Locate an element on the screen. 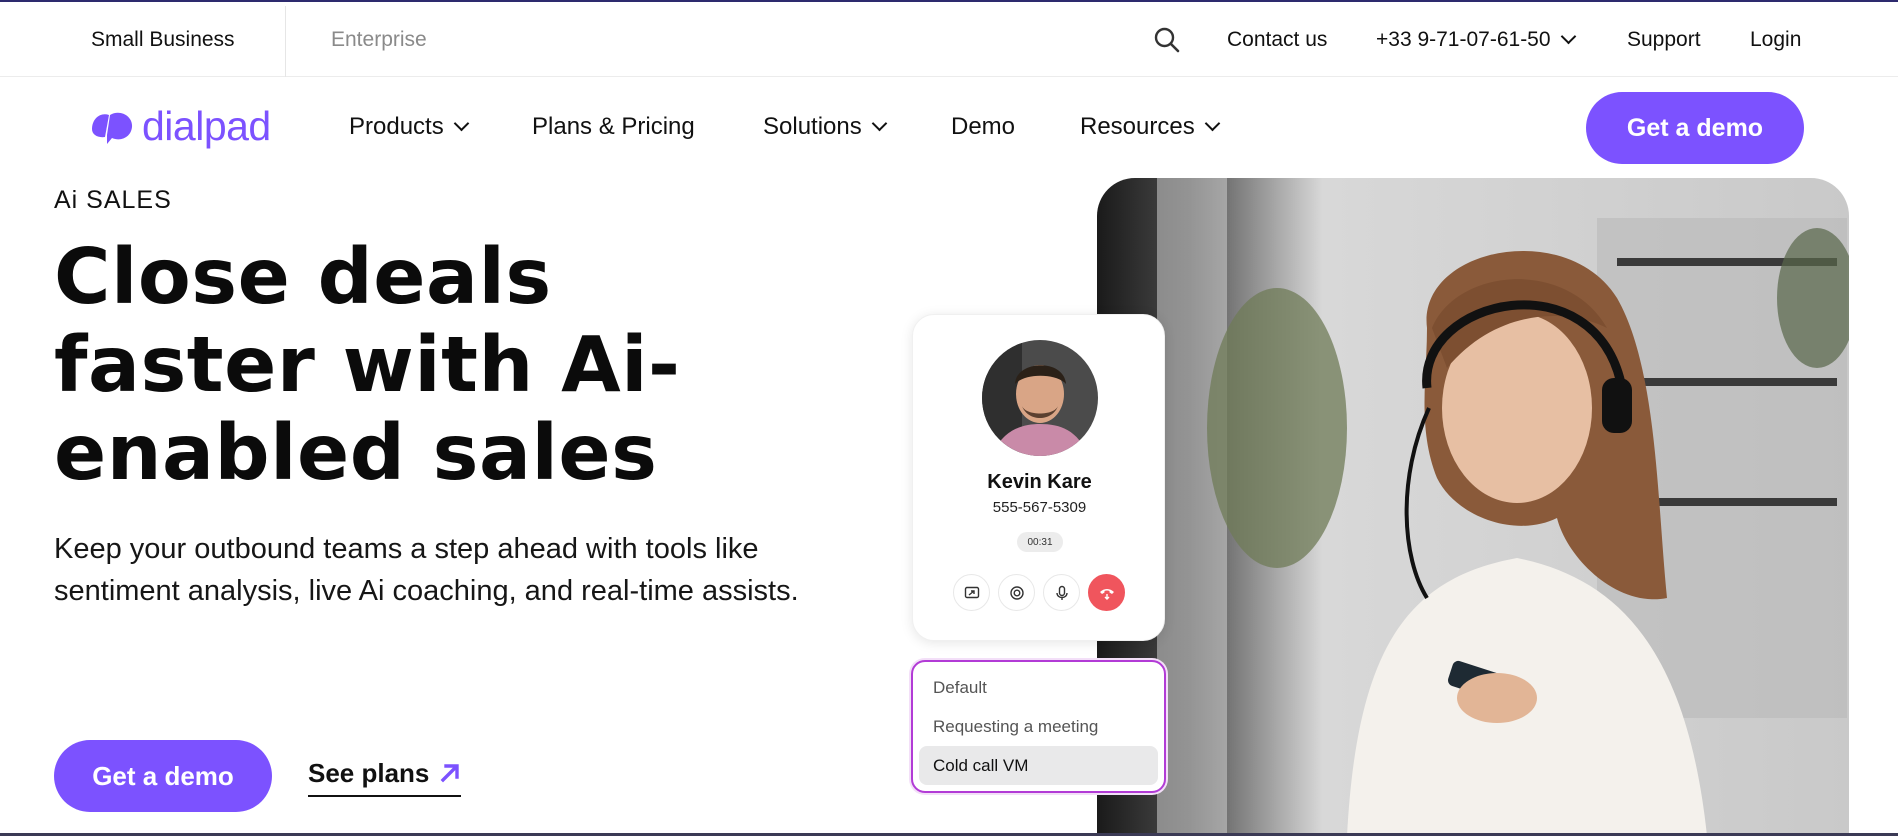  nav-products: Products is located at coordinates (409, 127).